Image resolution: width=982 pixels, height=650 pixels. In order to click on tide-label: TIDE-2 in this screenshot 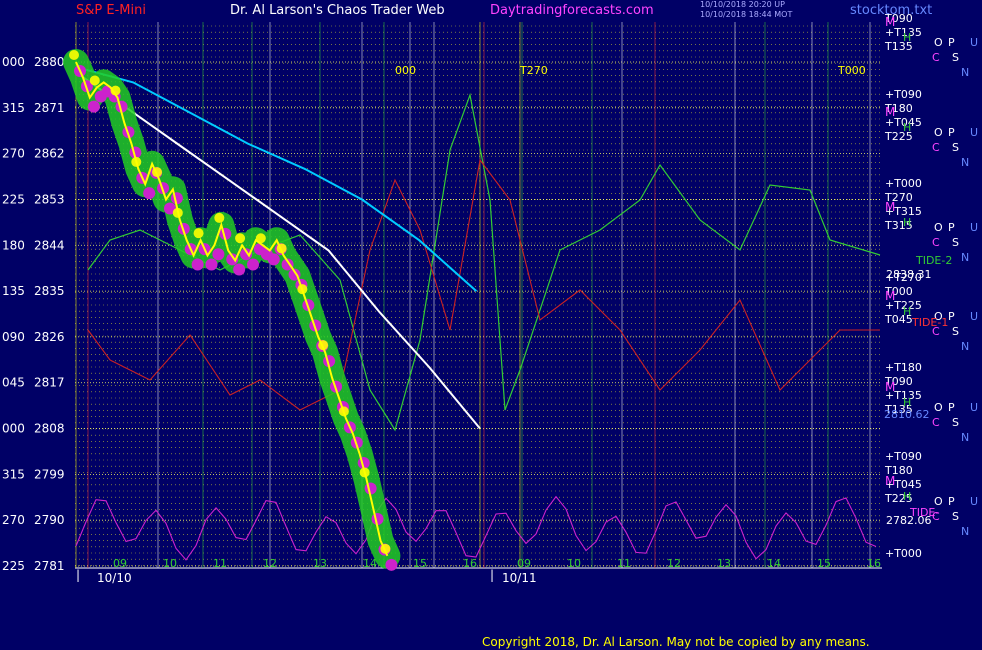, I will do `click(933, 260)`.